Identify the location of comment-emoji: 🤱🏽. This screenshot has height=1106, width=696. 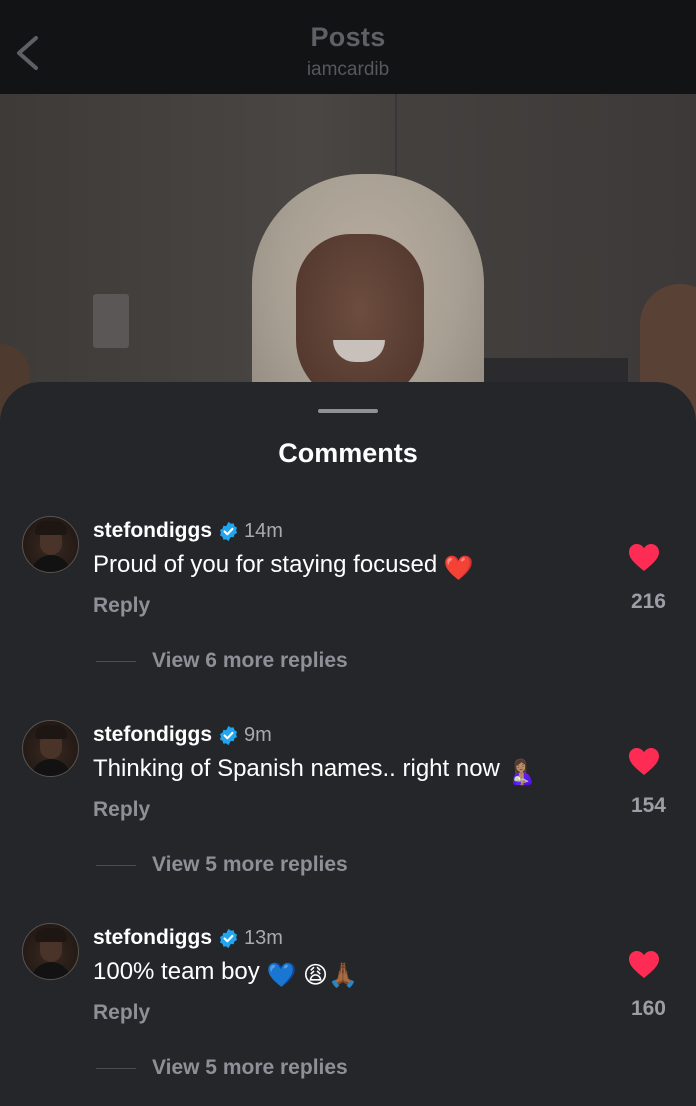
(521, 772).